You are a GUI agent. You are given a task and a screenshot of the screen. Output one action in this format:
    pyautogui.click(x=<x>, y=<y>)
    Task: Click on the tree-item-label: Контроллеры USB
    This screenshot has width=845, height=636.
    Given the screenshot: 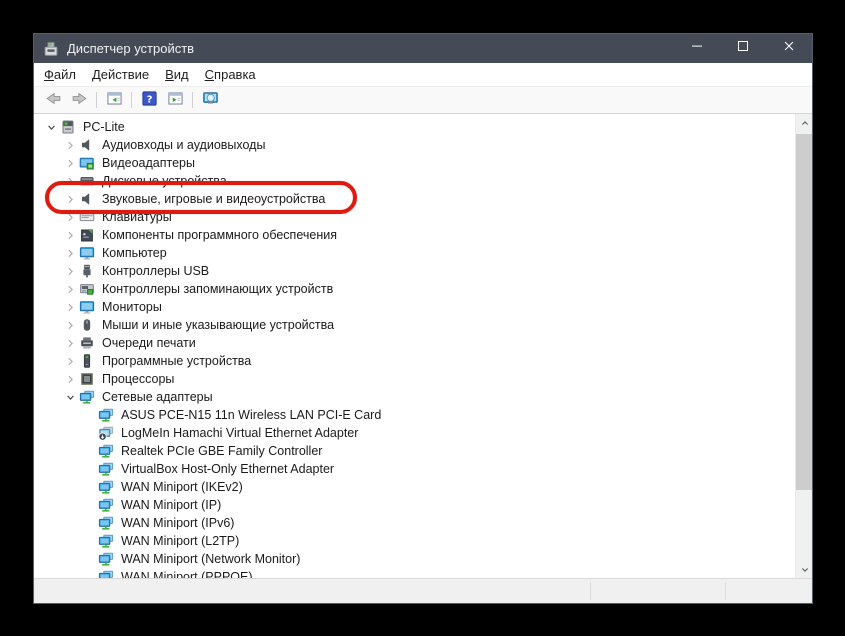 What is the action you would take?
    pyautogui.click(x=156, y=271)
    